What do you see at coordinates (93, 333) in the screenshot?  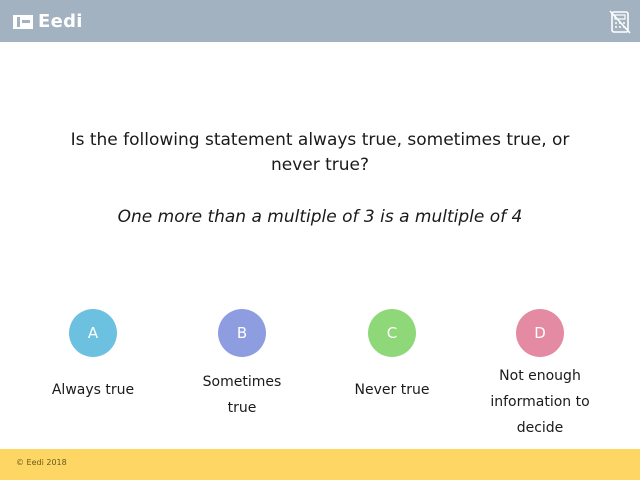 I see `answer-a-badge: A` at bounding box center [93, 333].